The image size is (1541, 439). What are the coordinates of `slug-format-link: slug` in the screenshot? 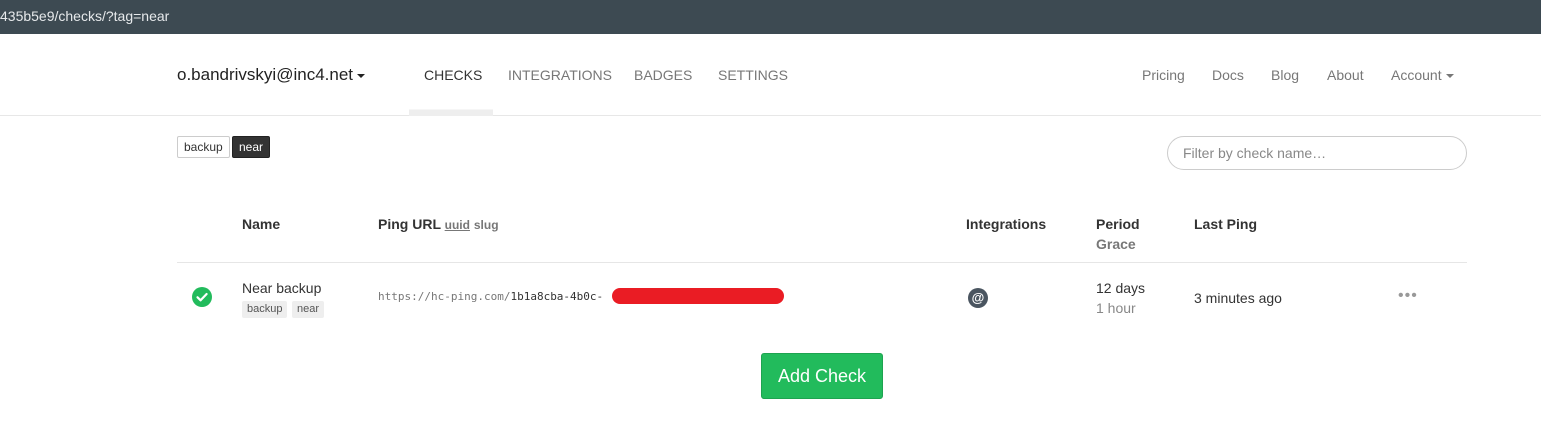 It's located at (486, 225).